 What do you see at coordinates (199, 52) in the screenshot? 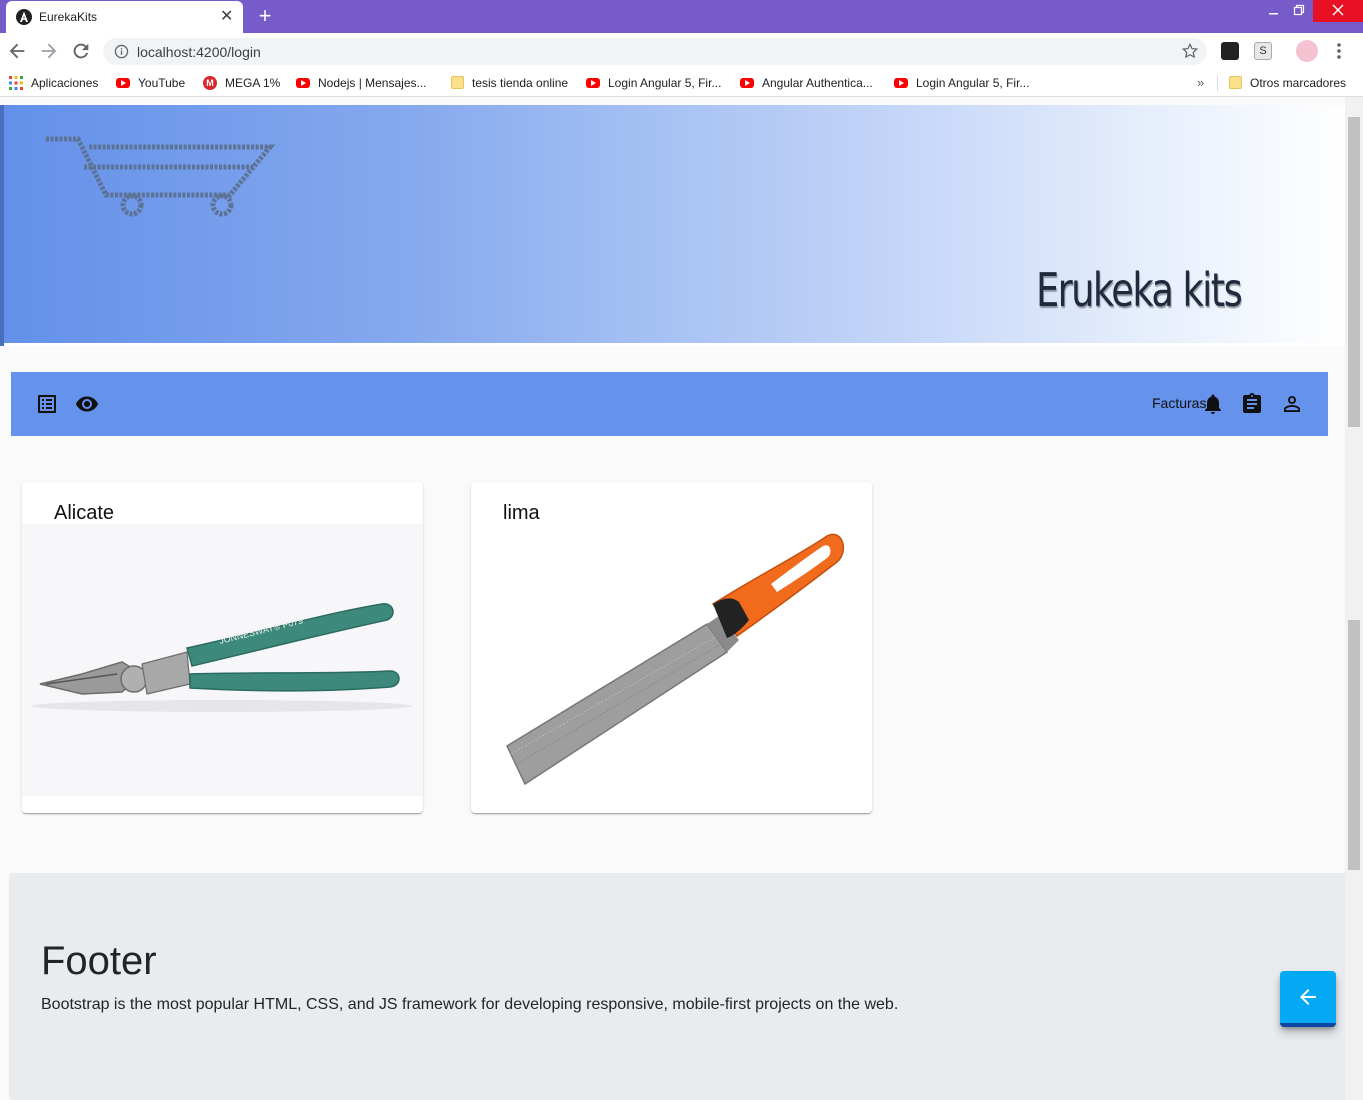
I see `url-text: localhost:4200/login` at bounding box center [199, 52].